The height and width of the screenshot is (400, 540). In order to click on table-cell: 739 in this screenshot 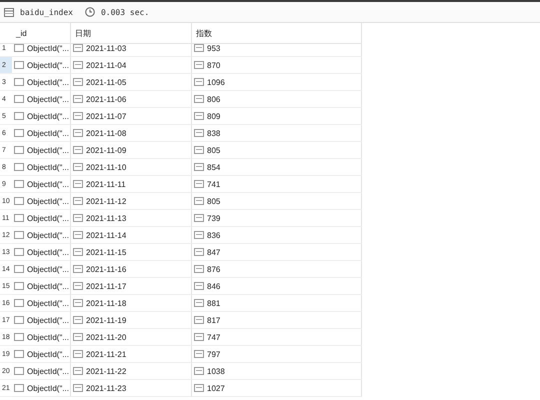, I will do `click(213, 218)`.